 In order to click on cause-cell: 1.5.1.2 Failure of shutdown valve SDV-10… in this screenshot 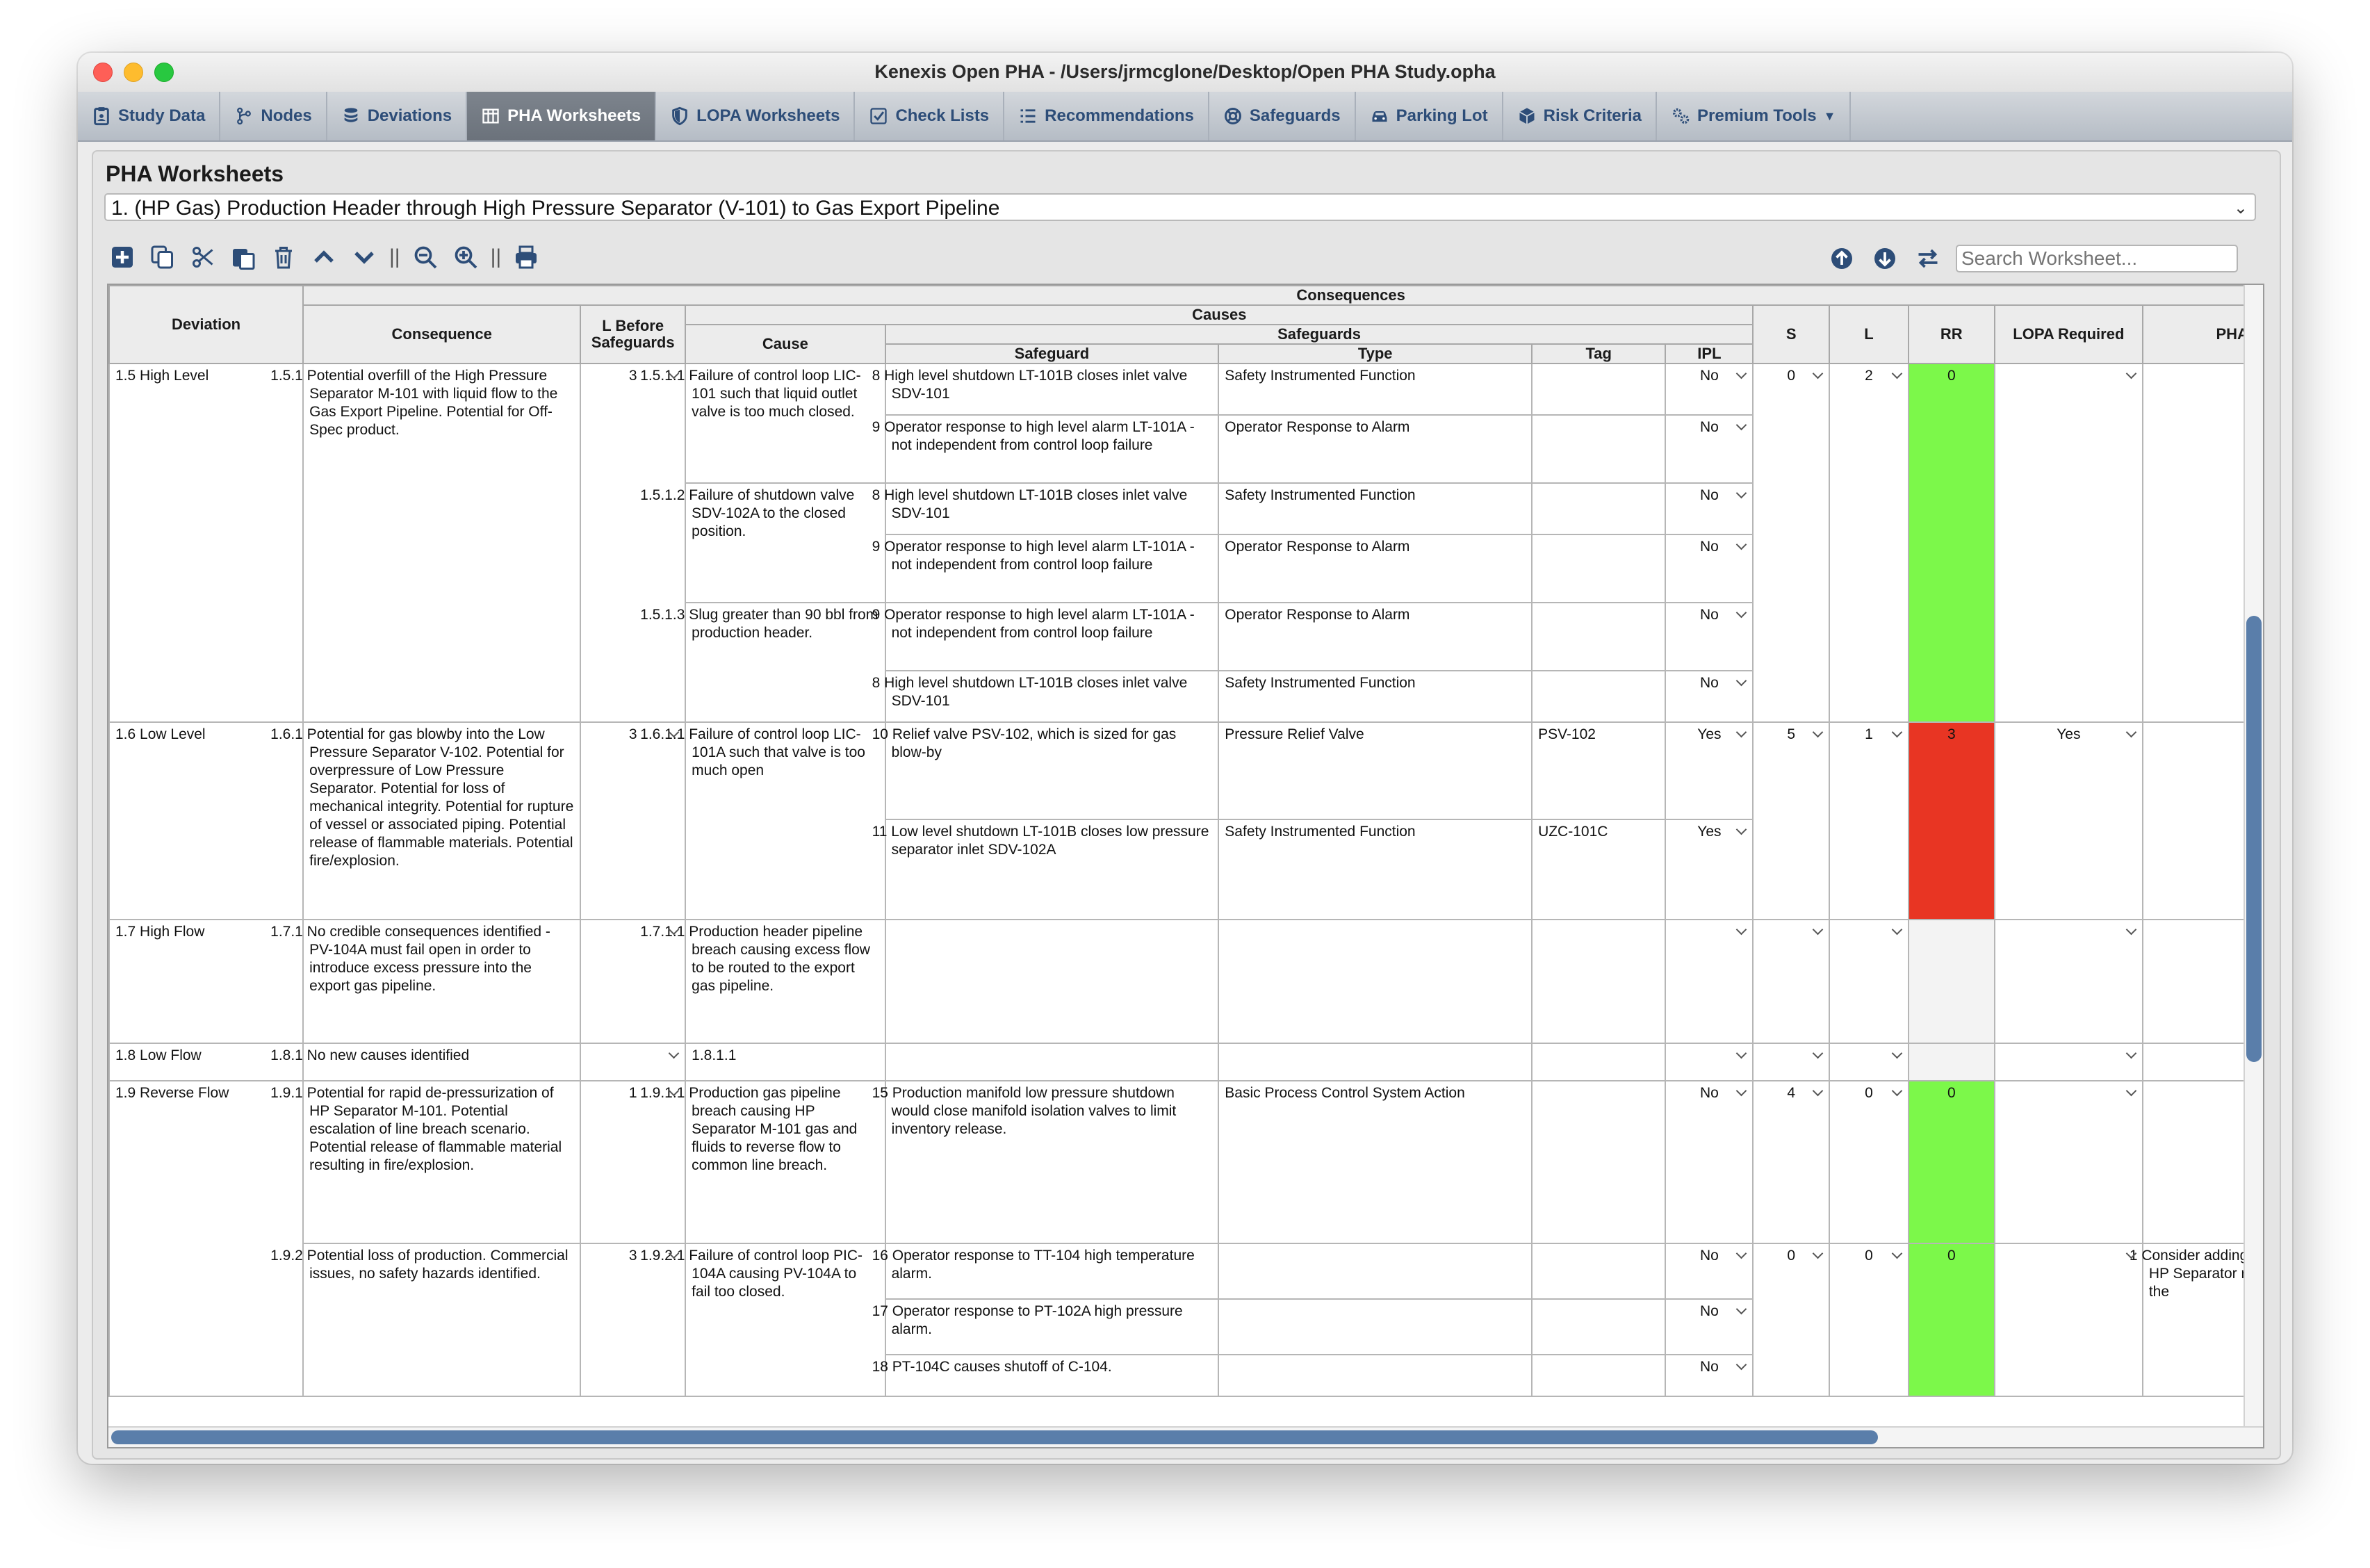, I will do `click(763, 542)`.